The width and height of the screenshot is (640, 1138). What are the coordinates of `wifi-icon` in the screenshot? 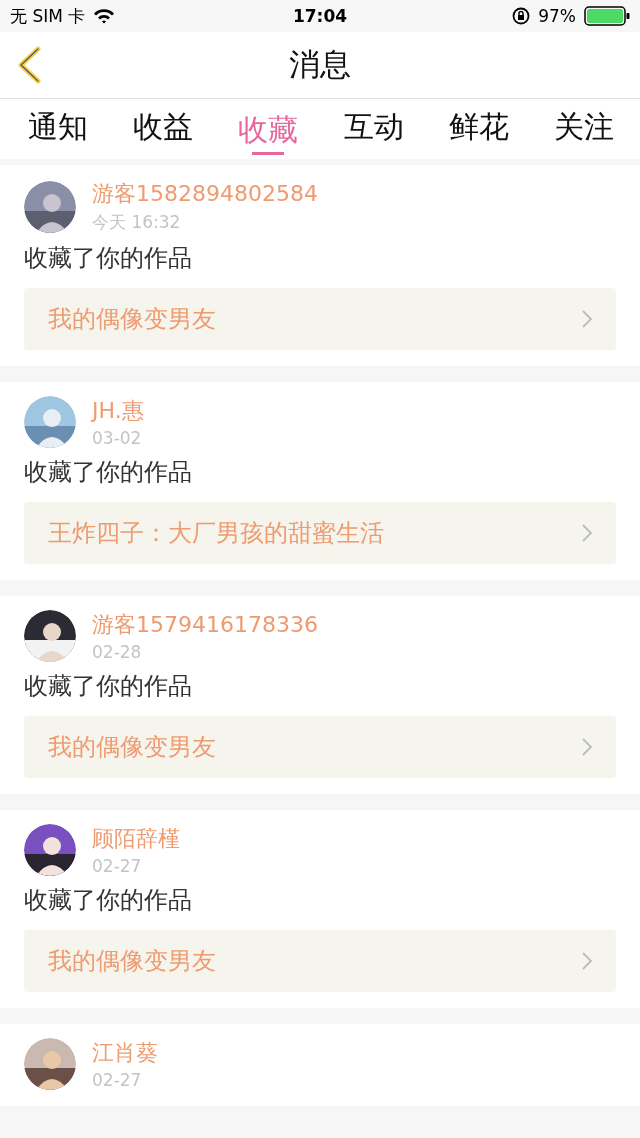 It's located at (104, 16).